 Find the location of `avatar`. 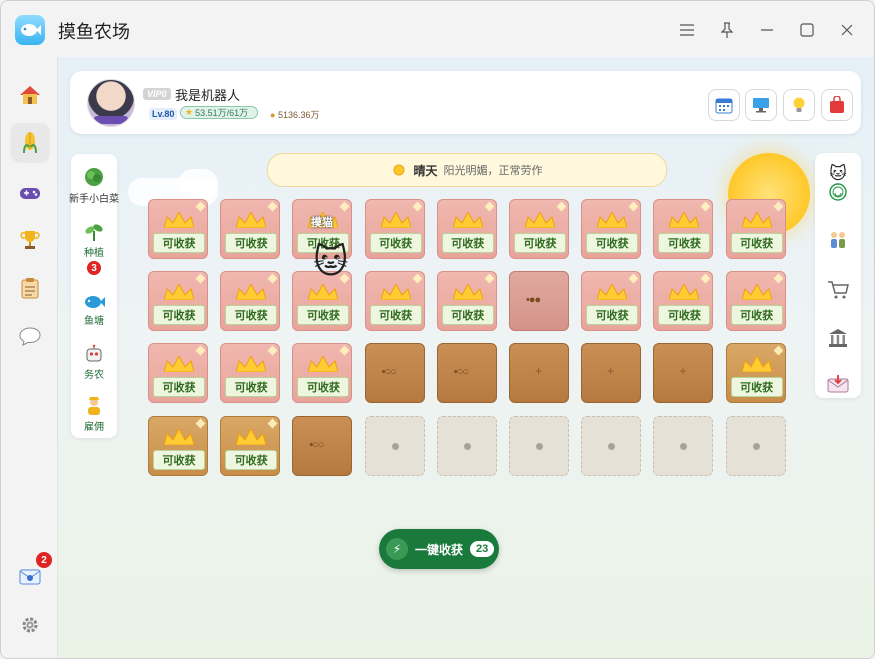

avatar is located at coordinates (111, 103).